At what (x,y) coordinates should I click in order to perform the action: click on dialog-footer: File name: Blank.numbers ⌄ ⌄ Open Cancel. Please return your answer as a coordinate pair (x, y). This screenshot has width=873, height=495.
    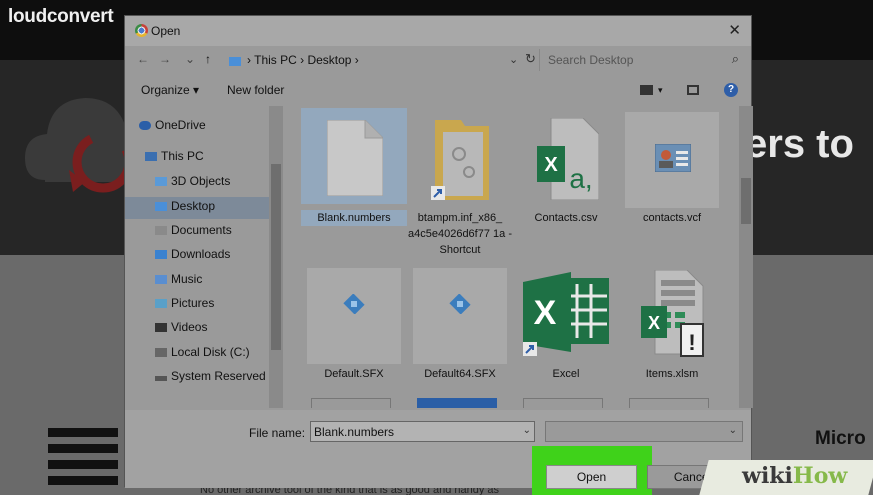
    Looking at the image, I should click on (438, 452).